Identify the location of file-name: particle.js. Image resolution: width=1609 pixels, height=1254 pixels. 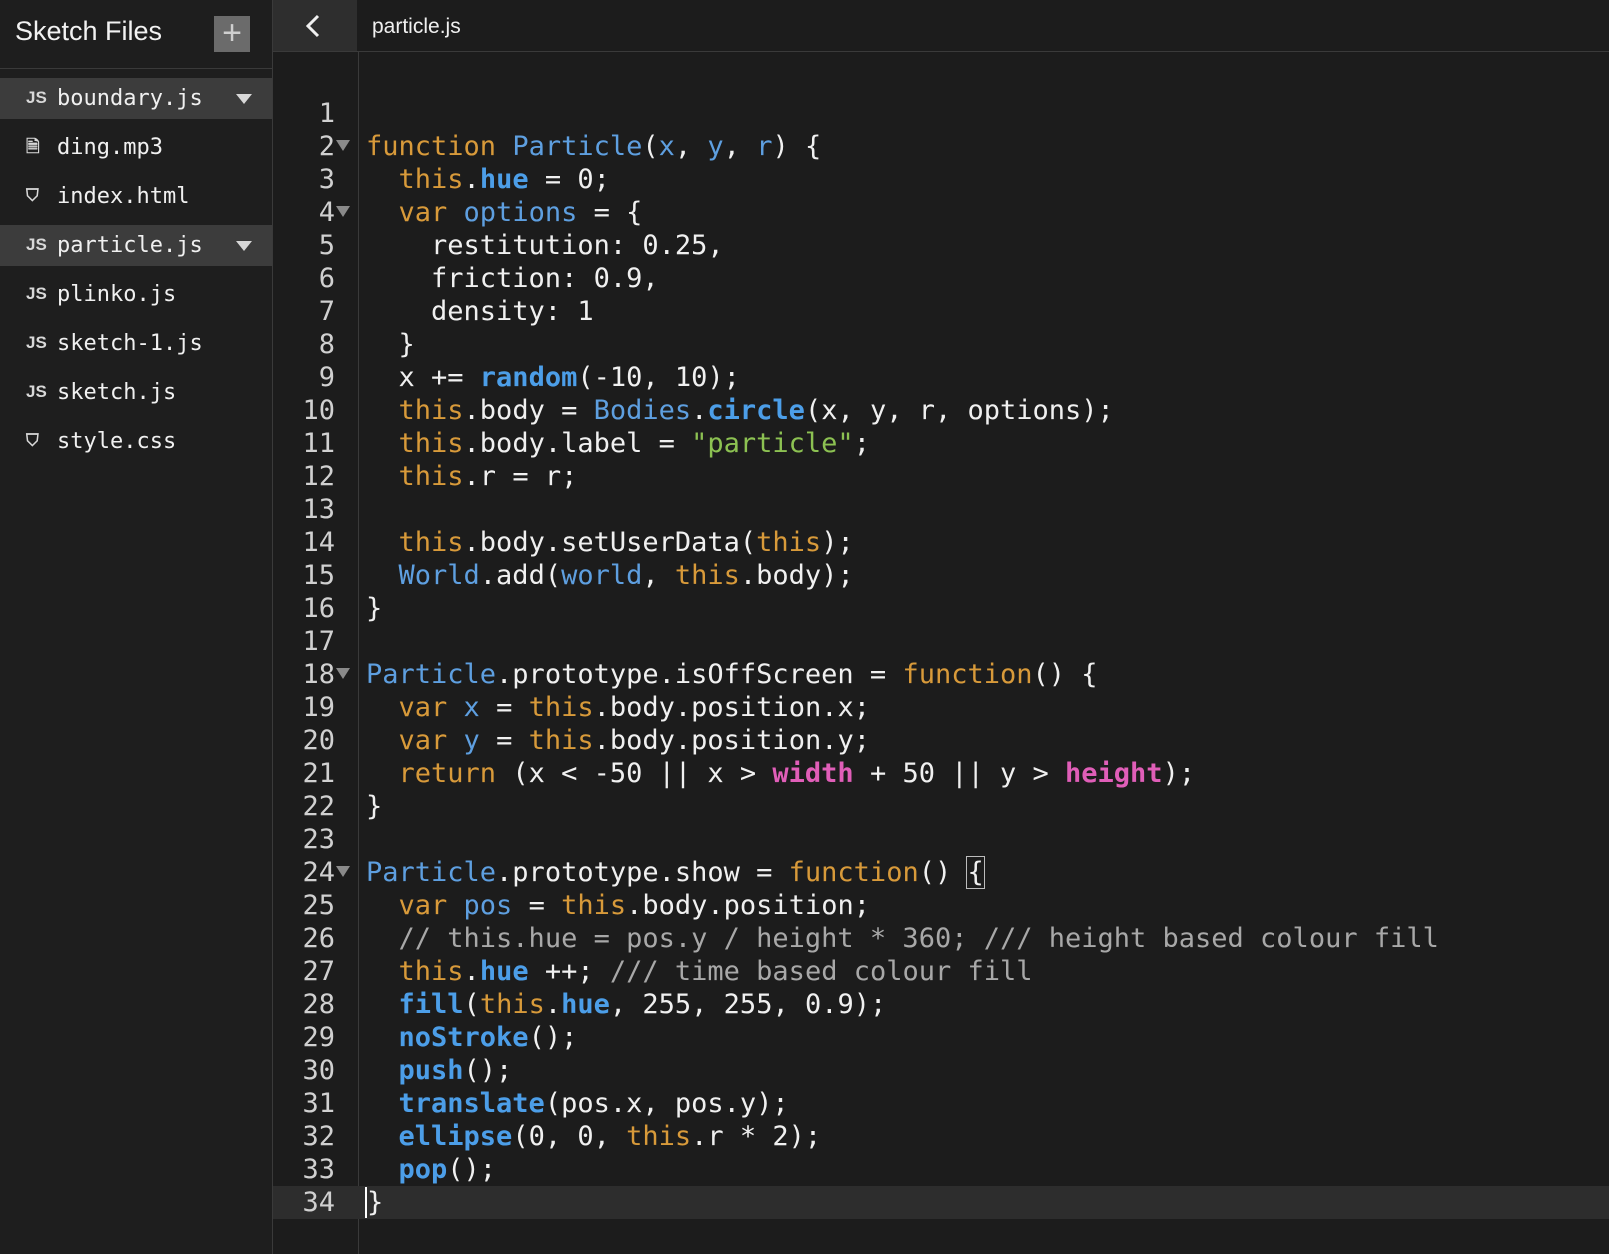
(130, 245).